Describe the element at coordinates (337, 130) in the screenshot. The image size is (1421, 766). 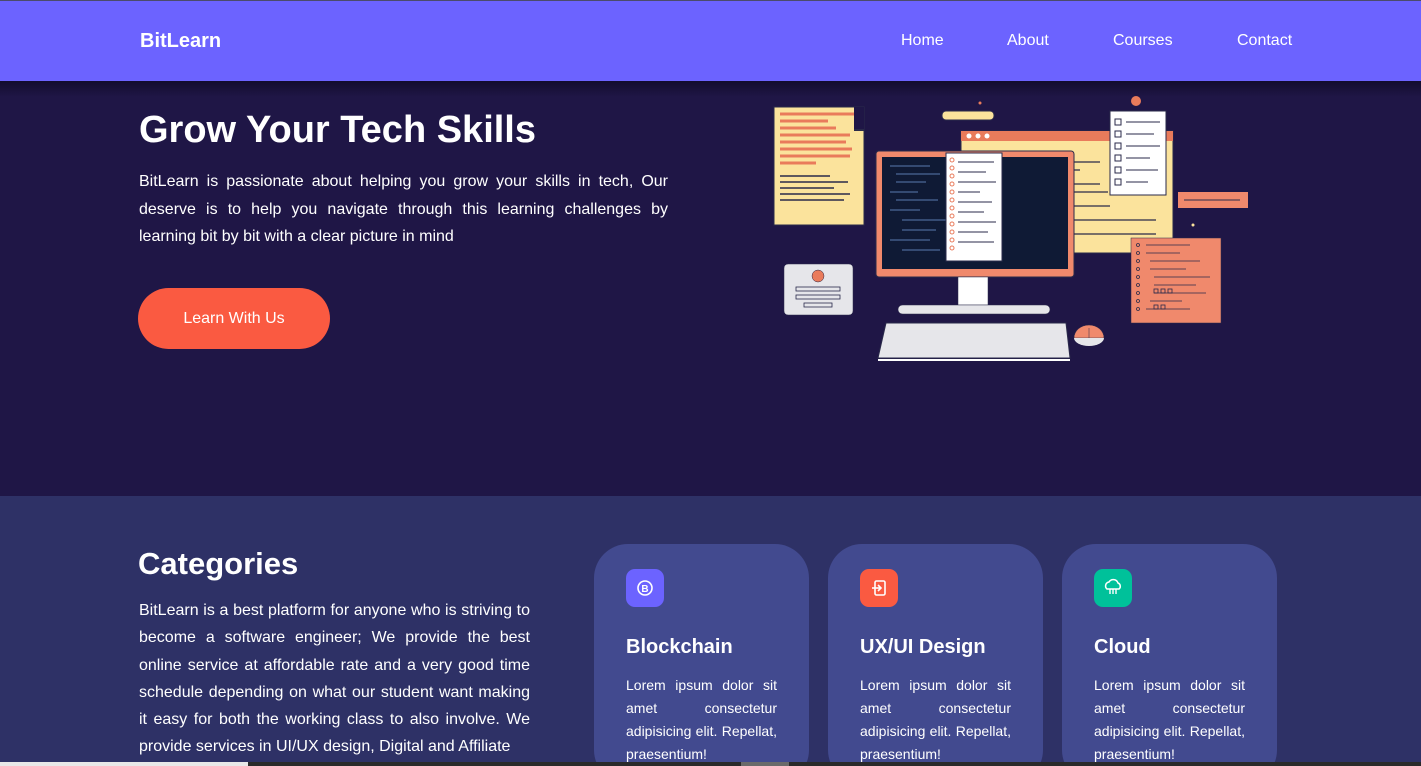
I see `hero-title: Grow Your Tech Skills` at that location.